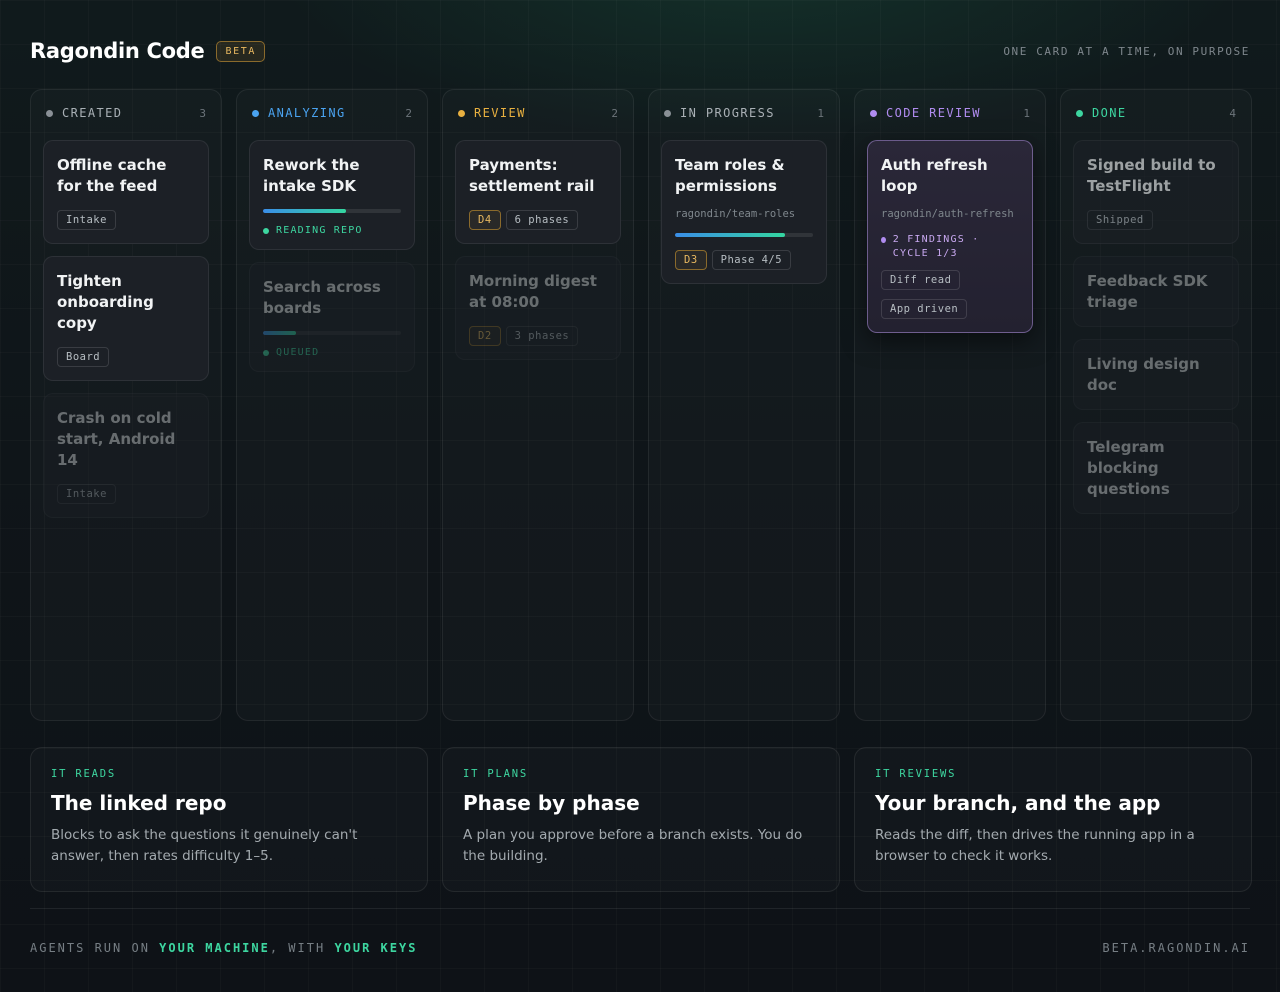 This screenshot has height=992, width=1280. I want to click on card-title: Signed build to TestFlight, so click(1151, 175).